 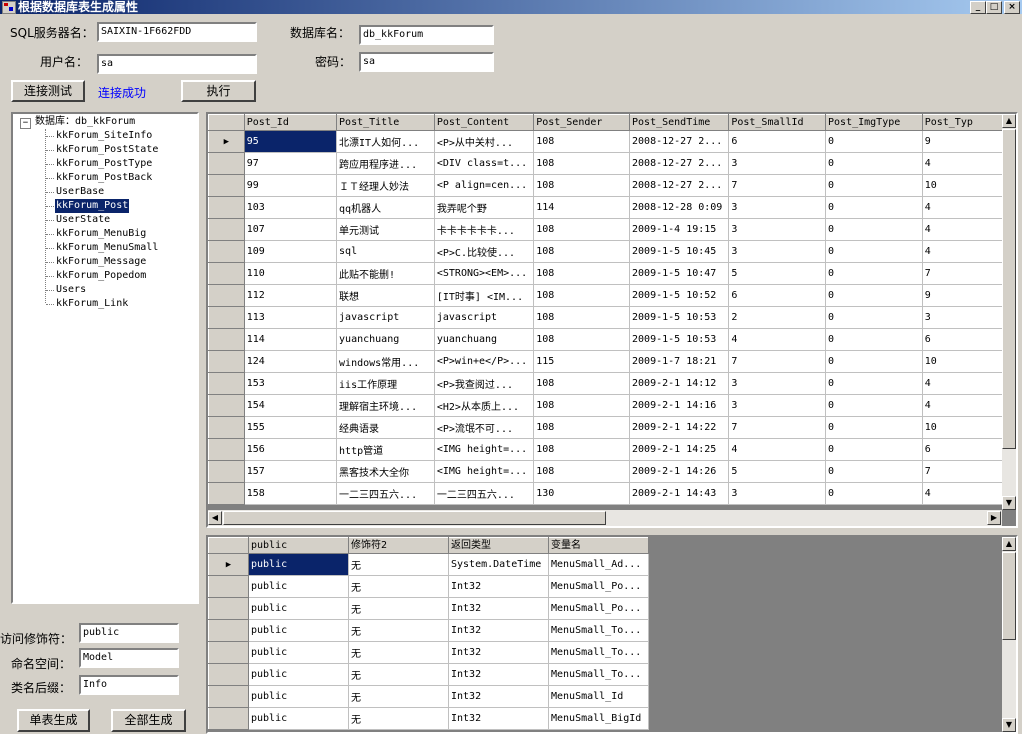 I want to click on table-cell: 2009-2-1 14:12, so click(x=679, y=383).